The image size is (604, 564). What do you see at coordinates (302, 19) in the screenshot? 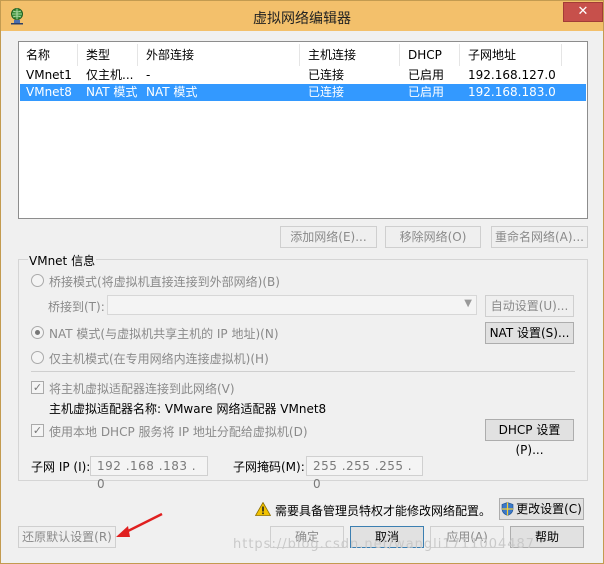
I see `window-title: 虚拟网络编辑器` at bounding box center [302, 19].